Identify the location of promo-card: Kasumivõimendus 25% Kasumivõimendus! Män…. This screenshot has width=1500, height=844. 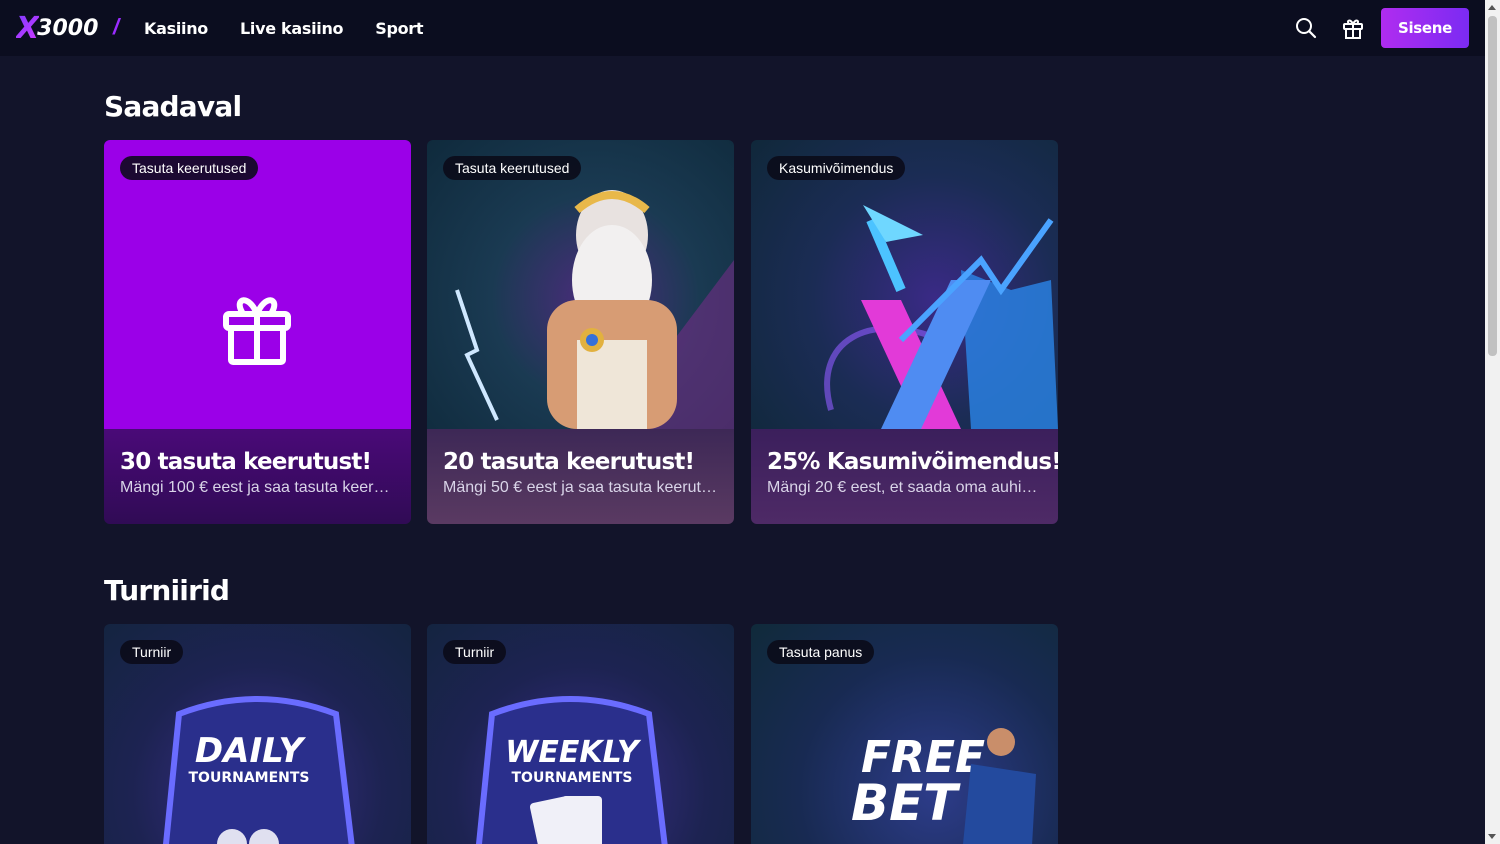
(904, 332).